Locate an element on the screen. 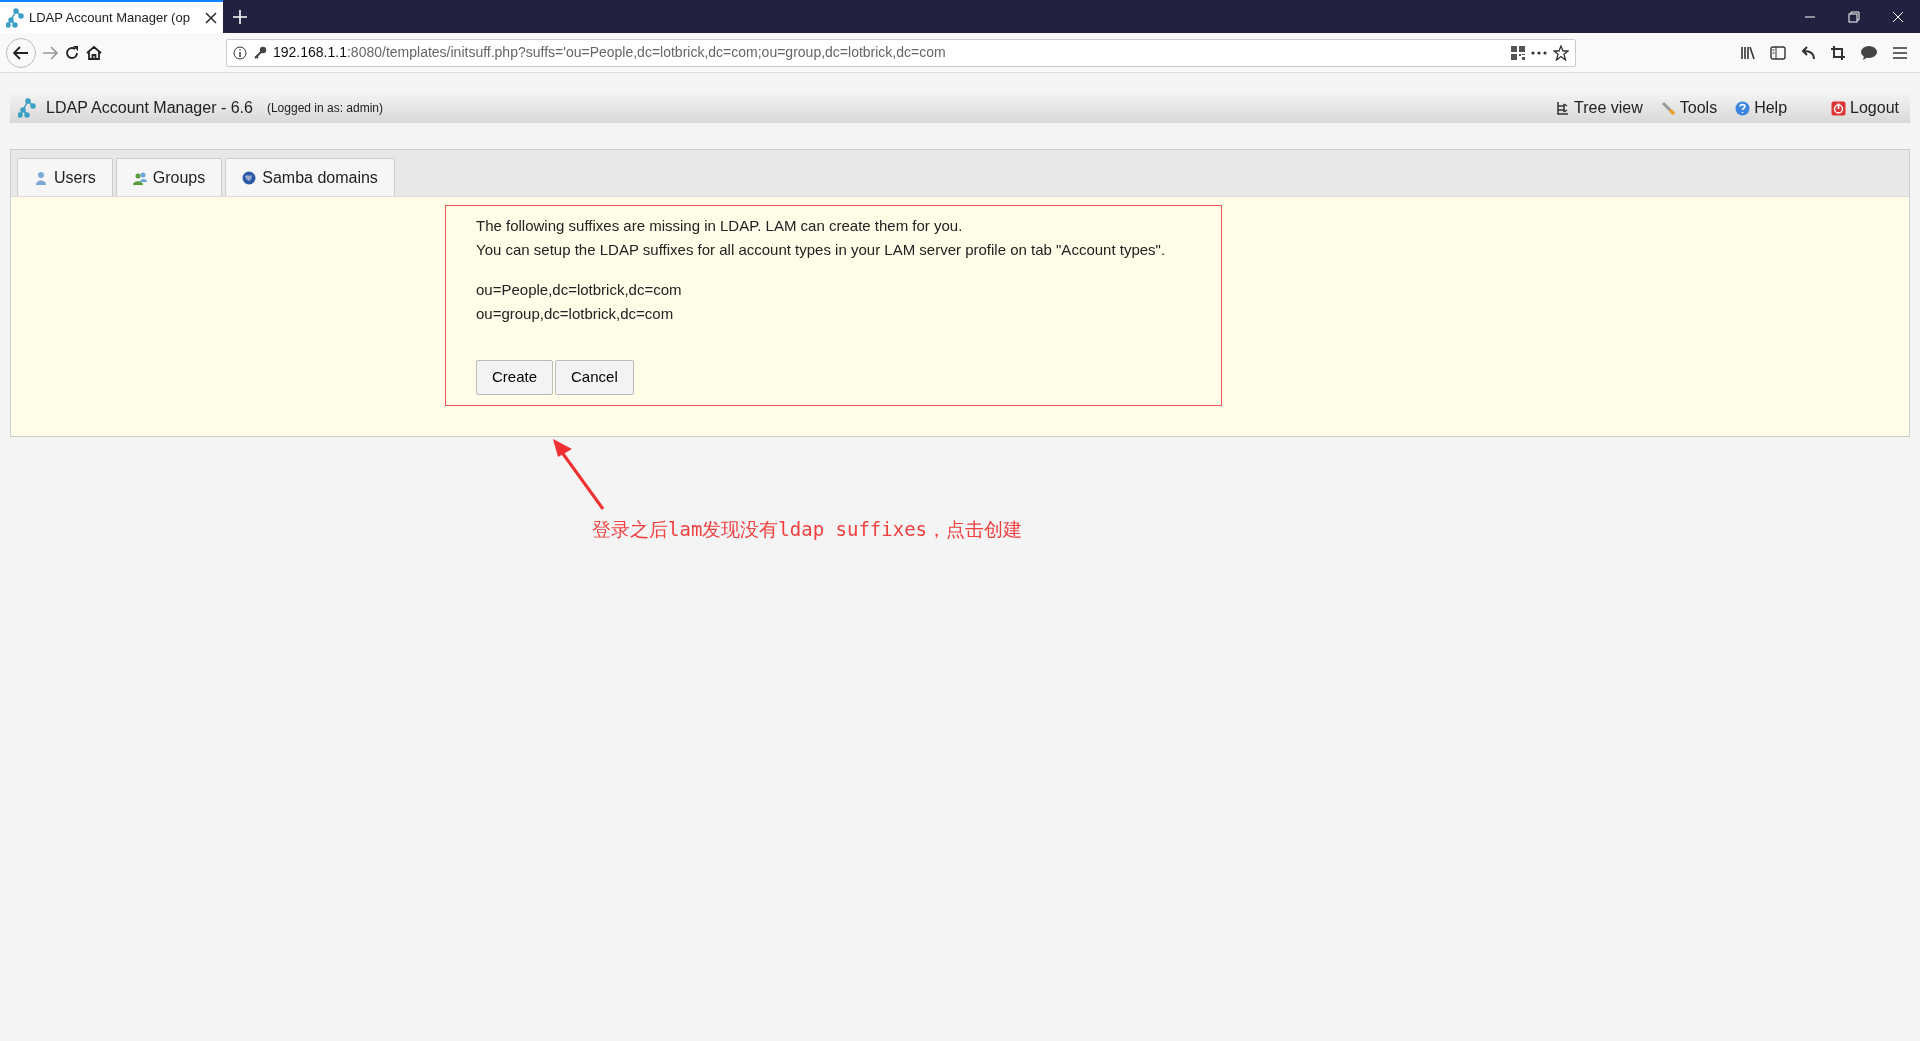  annotation-text: 登录之后lam发现没有ldap suffixes，点击创建 is located at coordinates (807, 529).